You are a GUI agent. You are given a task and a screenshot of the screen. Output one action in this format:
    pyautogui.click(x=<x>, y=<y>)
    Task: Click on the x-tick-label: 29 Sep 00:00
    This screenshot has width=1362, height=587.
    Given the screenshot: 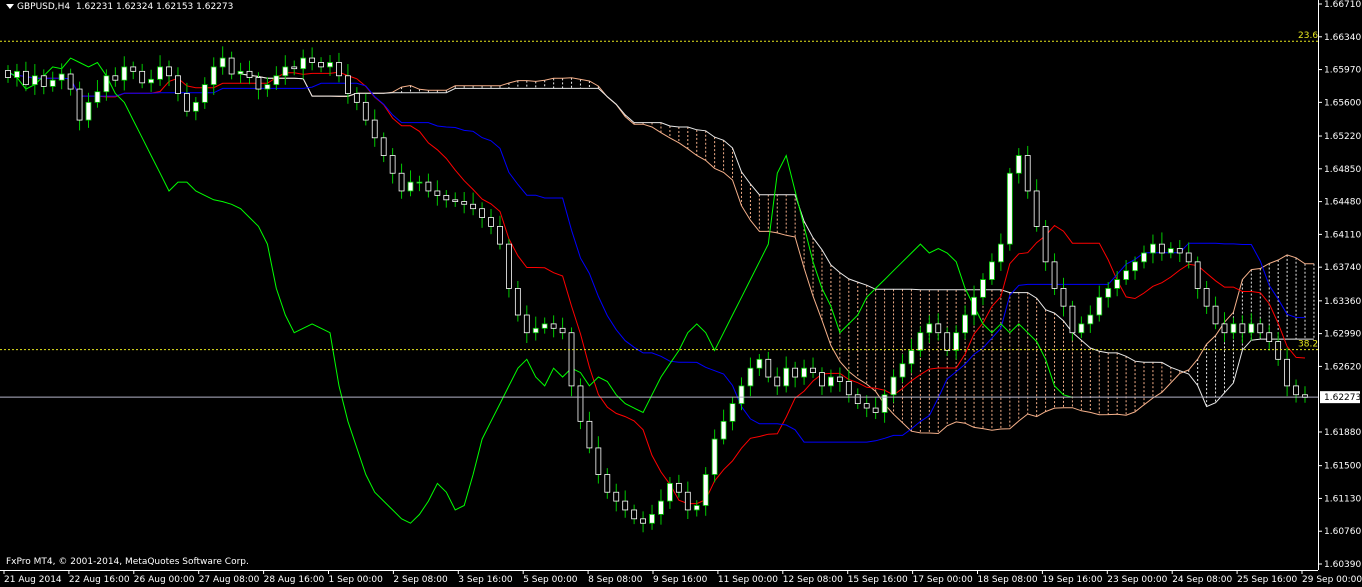 What is the action you would take?
    pyautogui.click(x=1332, y=580)
    